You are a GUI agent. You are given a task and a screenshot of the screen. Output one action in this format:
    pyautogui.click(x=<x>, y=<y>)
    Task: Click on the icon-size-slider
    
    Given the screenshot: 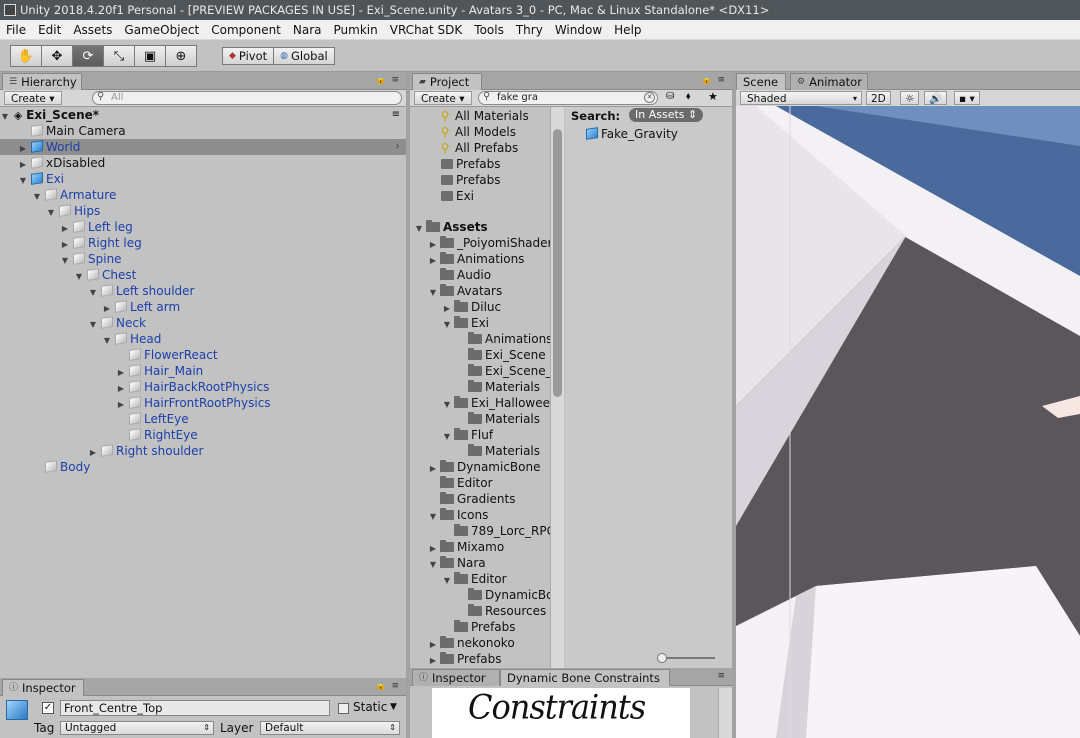 What is the action you would take?
    pyautogui.click(x=687, y=658)
    